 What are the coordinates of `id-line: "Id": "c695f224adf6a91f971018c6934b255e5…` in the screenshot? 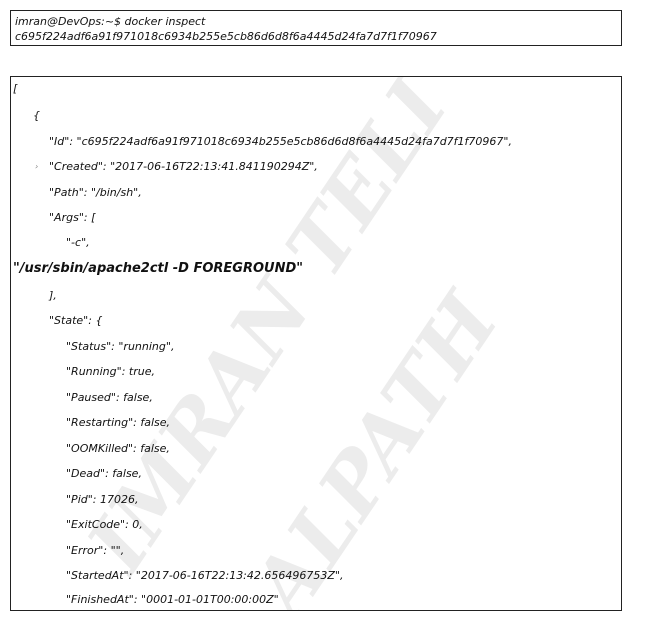 It's located at (280, 141).